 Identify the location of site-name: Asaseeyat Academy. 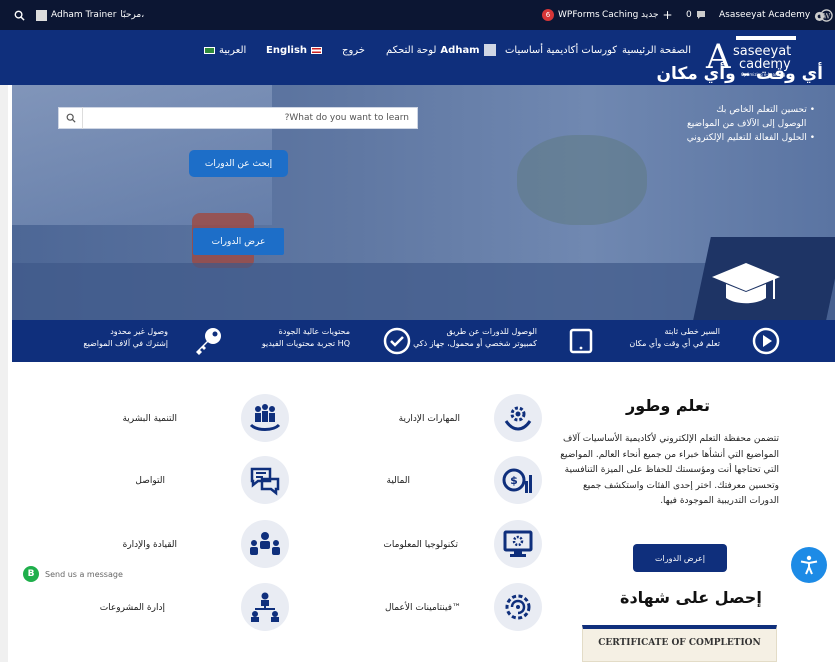
(765, 15).